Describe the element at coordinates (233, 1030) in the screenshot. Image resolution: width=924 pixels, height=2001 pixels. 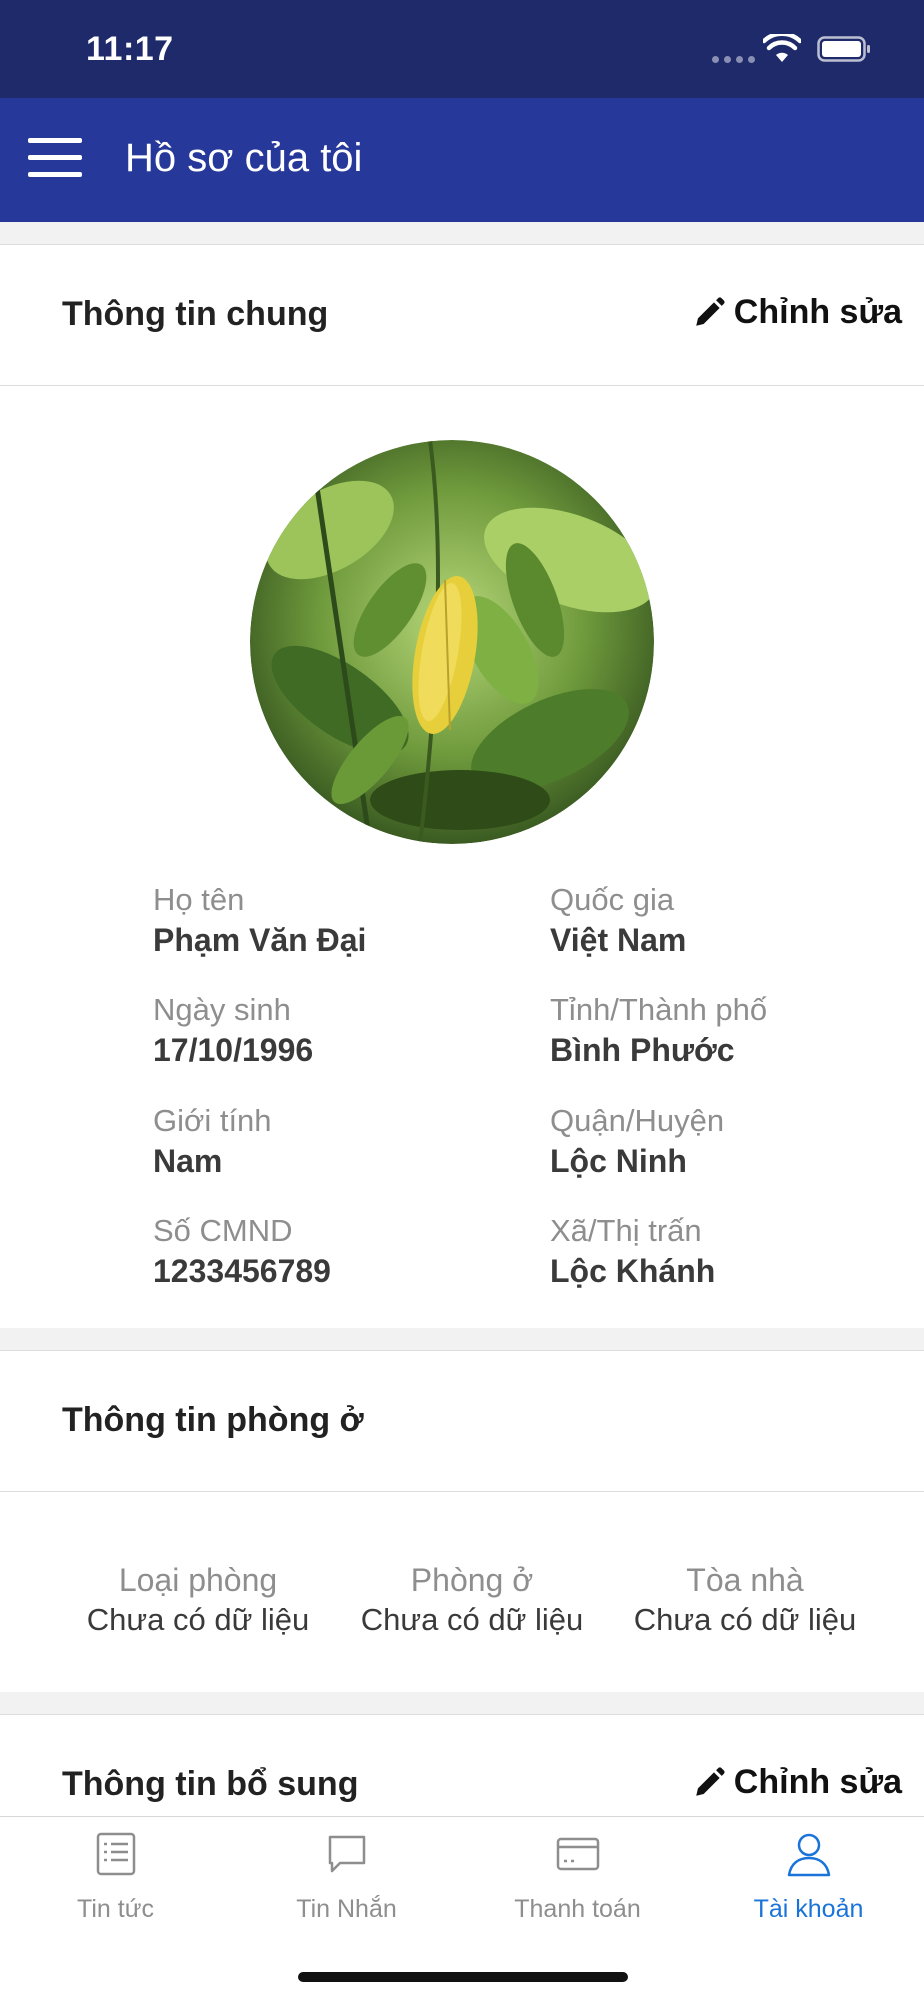
I see `field-birthdate: Ngày sinh 17/10/1996` at that location.